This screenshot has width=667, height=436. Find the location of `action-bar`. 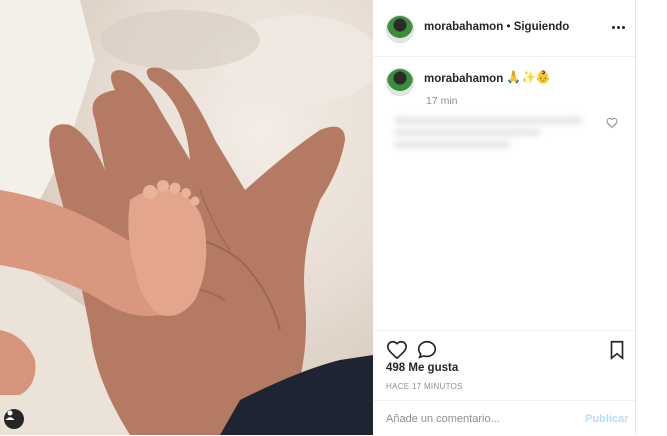

action-bar is located at coordinates (504, 345).